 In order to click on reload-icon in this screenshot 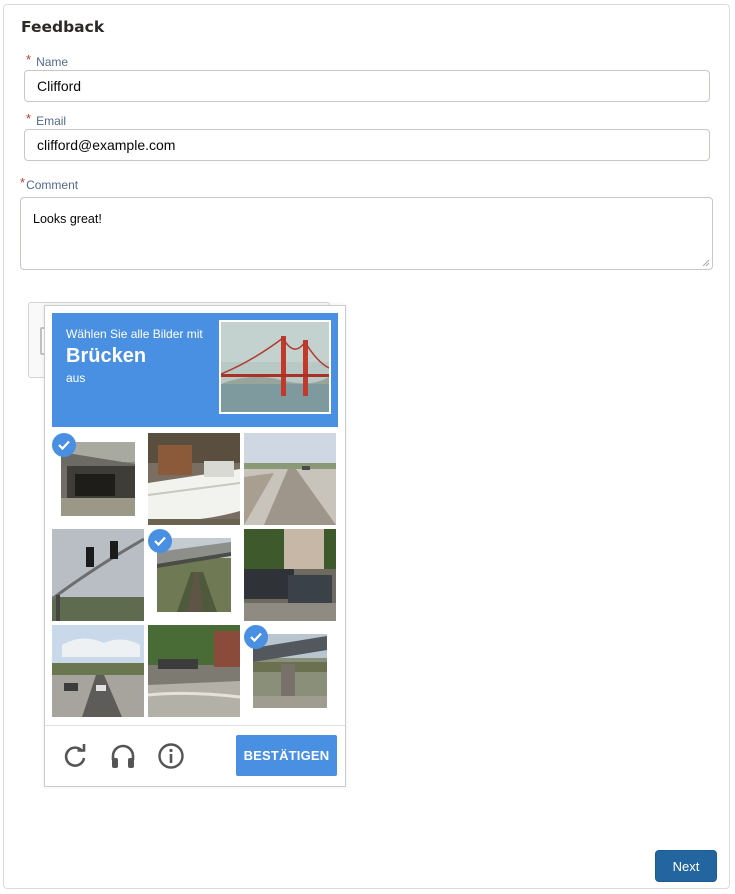, I will do `click(75, 756)`.